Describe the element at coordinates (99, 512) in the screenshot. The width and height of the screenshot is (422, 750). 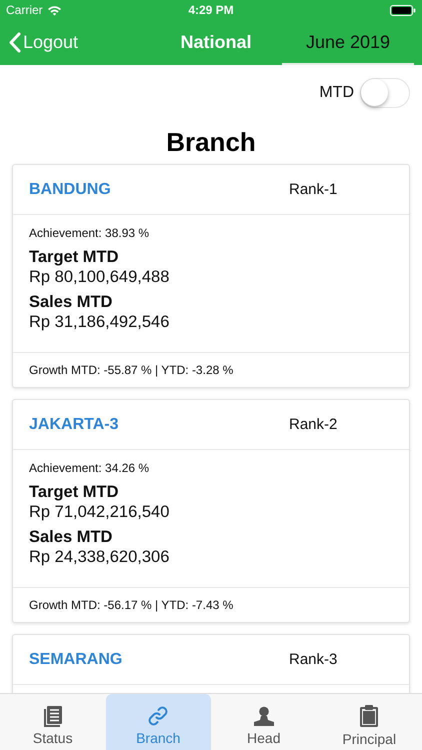
I see `target-value: Rp 71,042,216,540` at that location.